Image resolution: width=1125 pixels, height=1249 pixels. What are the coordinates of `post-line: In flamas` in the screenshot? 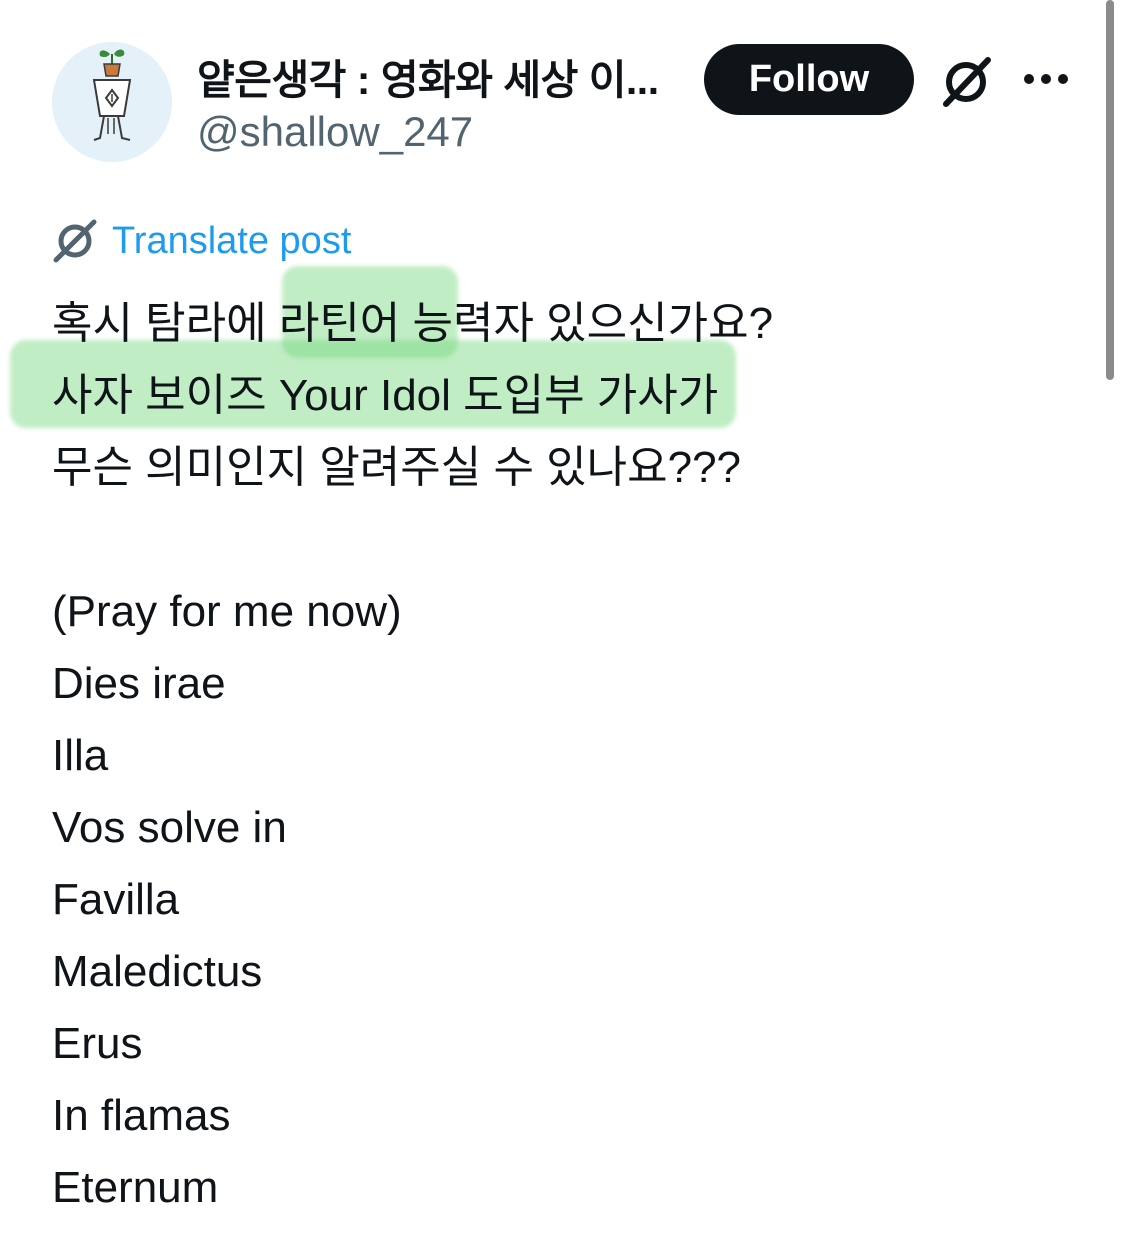 It's located at (141, 1115).